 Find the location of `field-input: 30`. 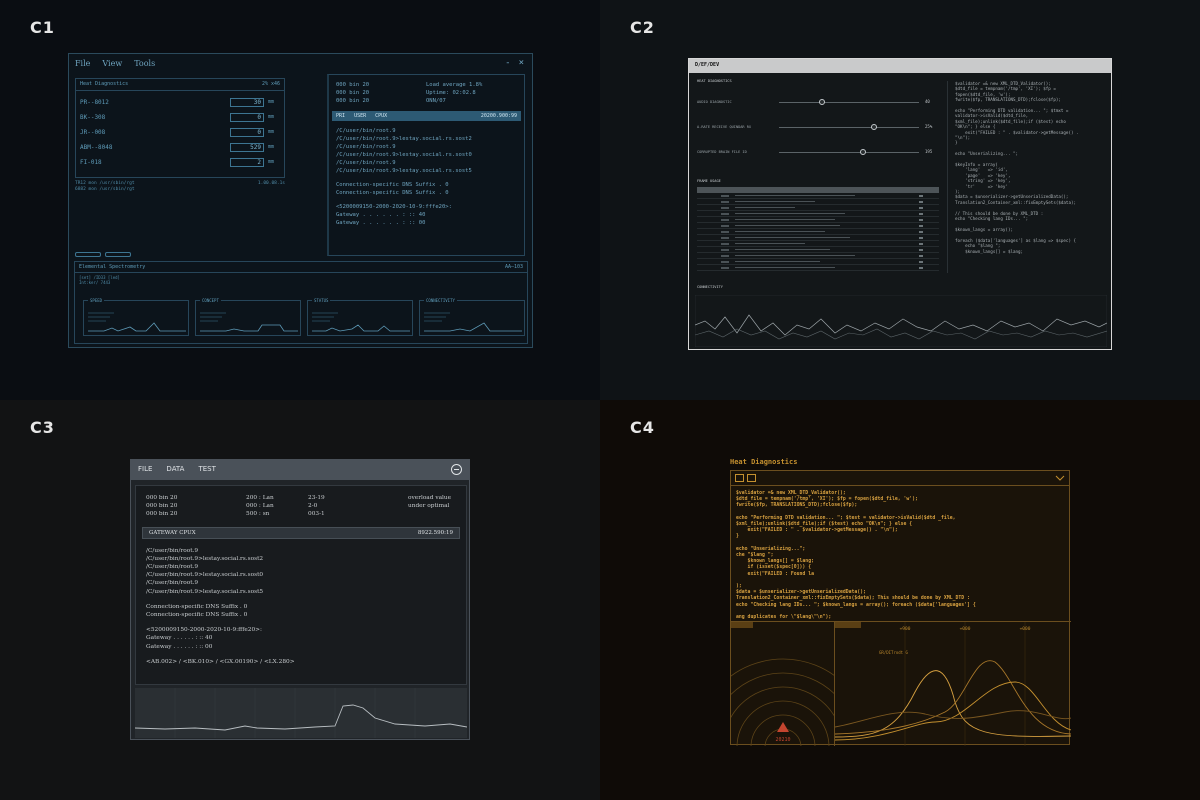

field-input: 30 is located at coordinates (247, 102).